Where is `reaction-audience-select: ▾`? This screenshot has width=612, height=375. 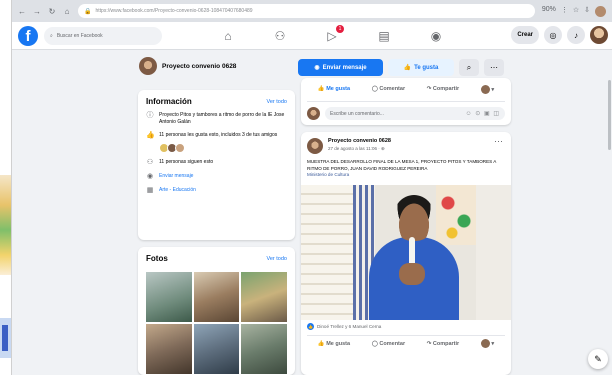 reaction-audience-select: ▾ is located at coordinates (487, 89).